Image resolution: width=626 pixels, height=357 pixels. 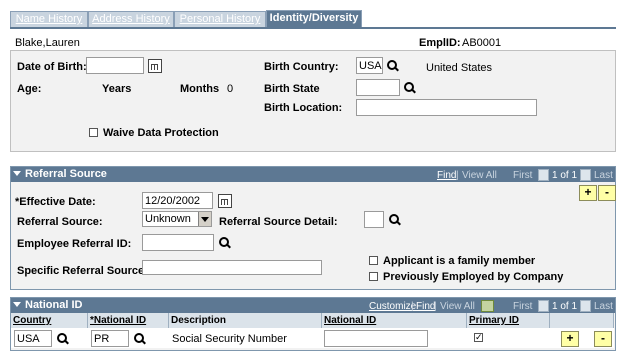 I want to click on age-label: Age:, so click(x=29, y=89).